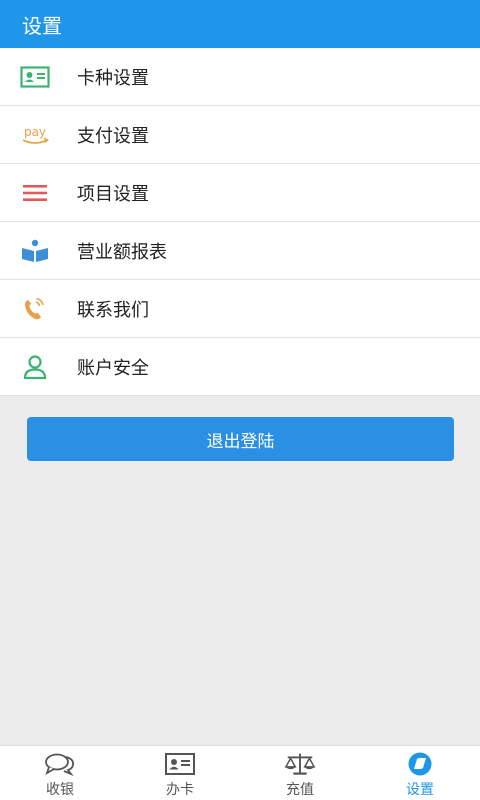 The height and width of the screenshot is (800, 480). I want to click on list-icon, so click(35, 193).